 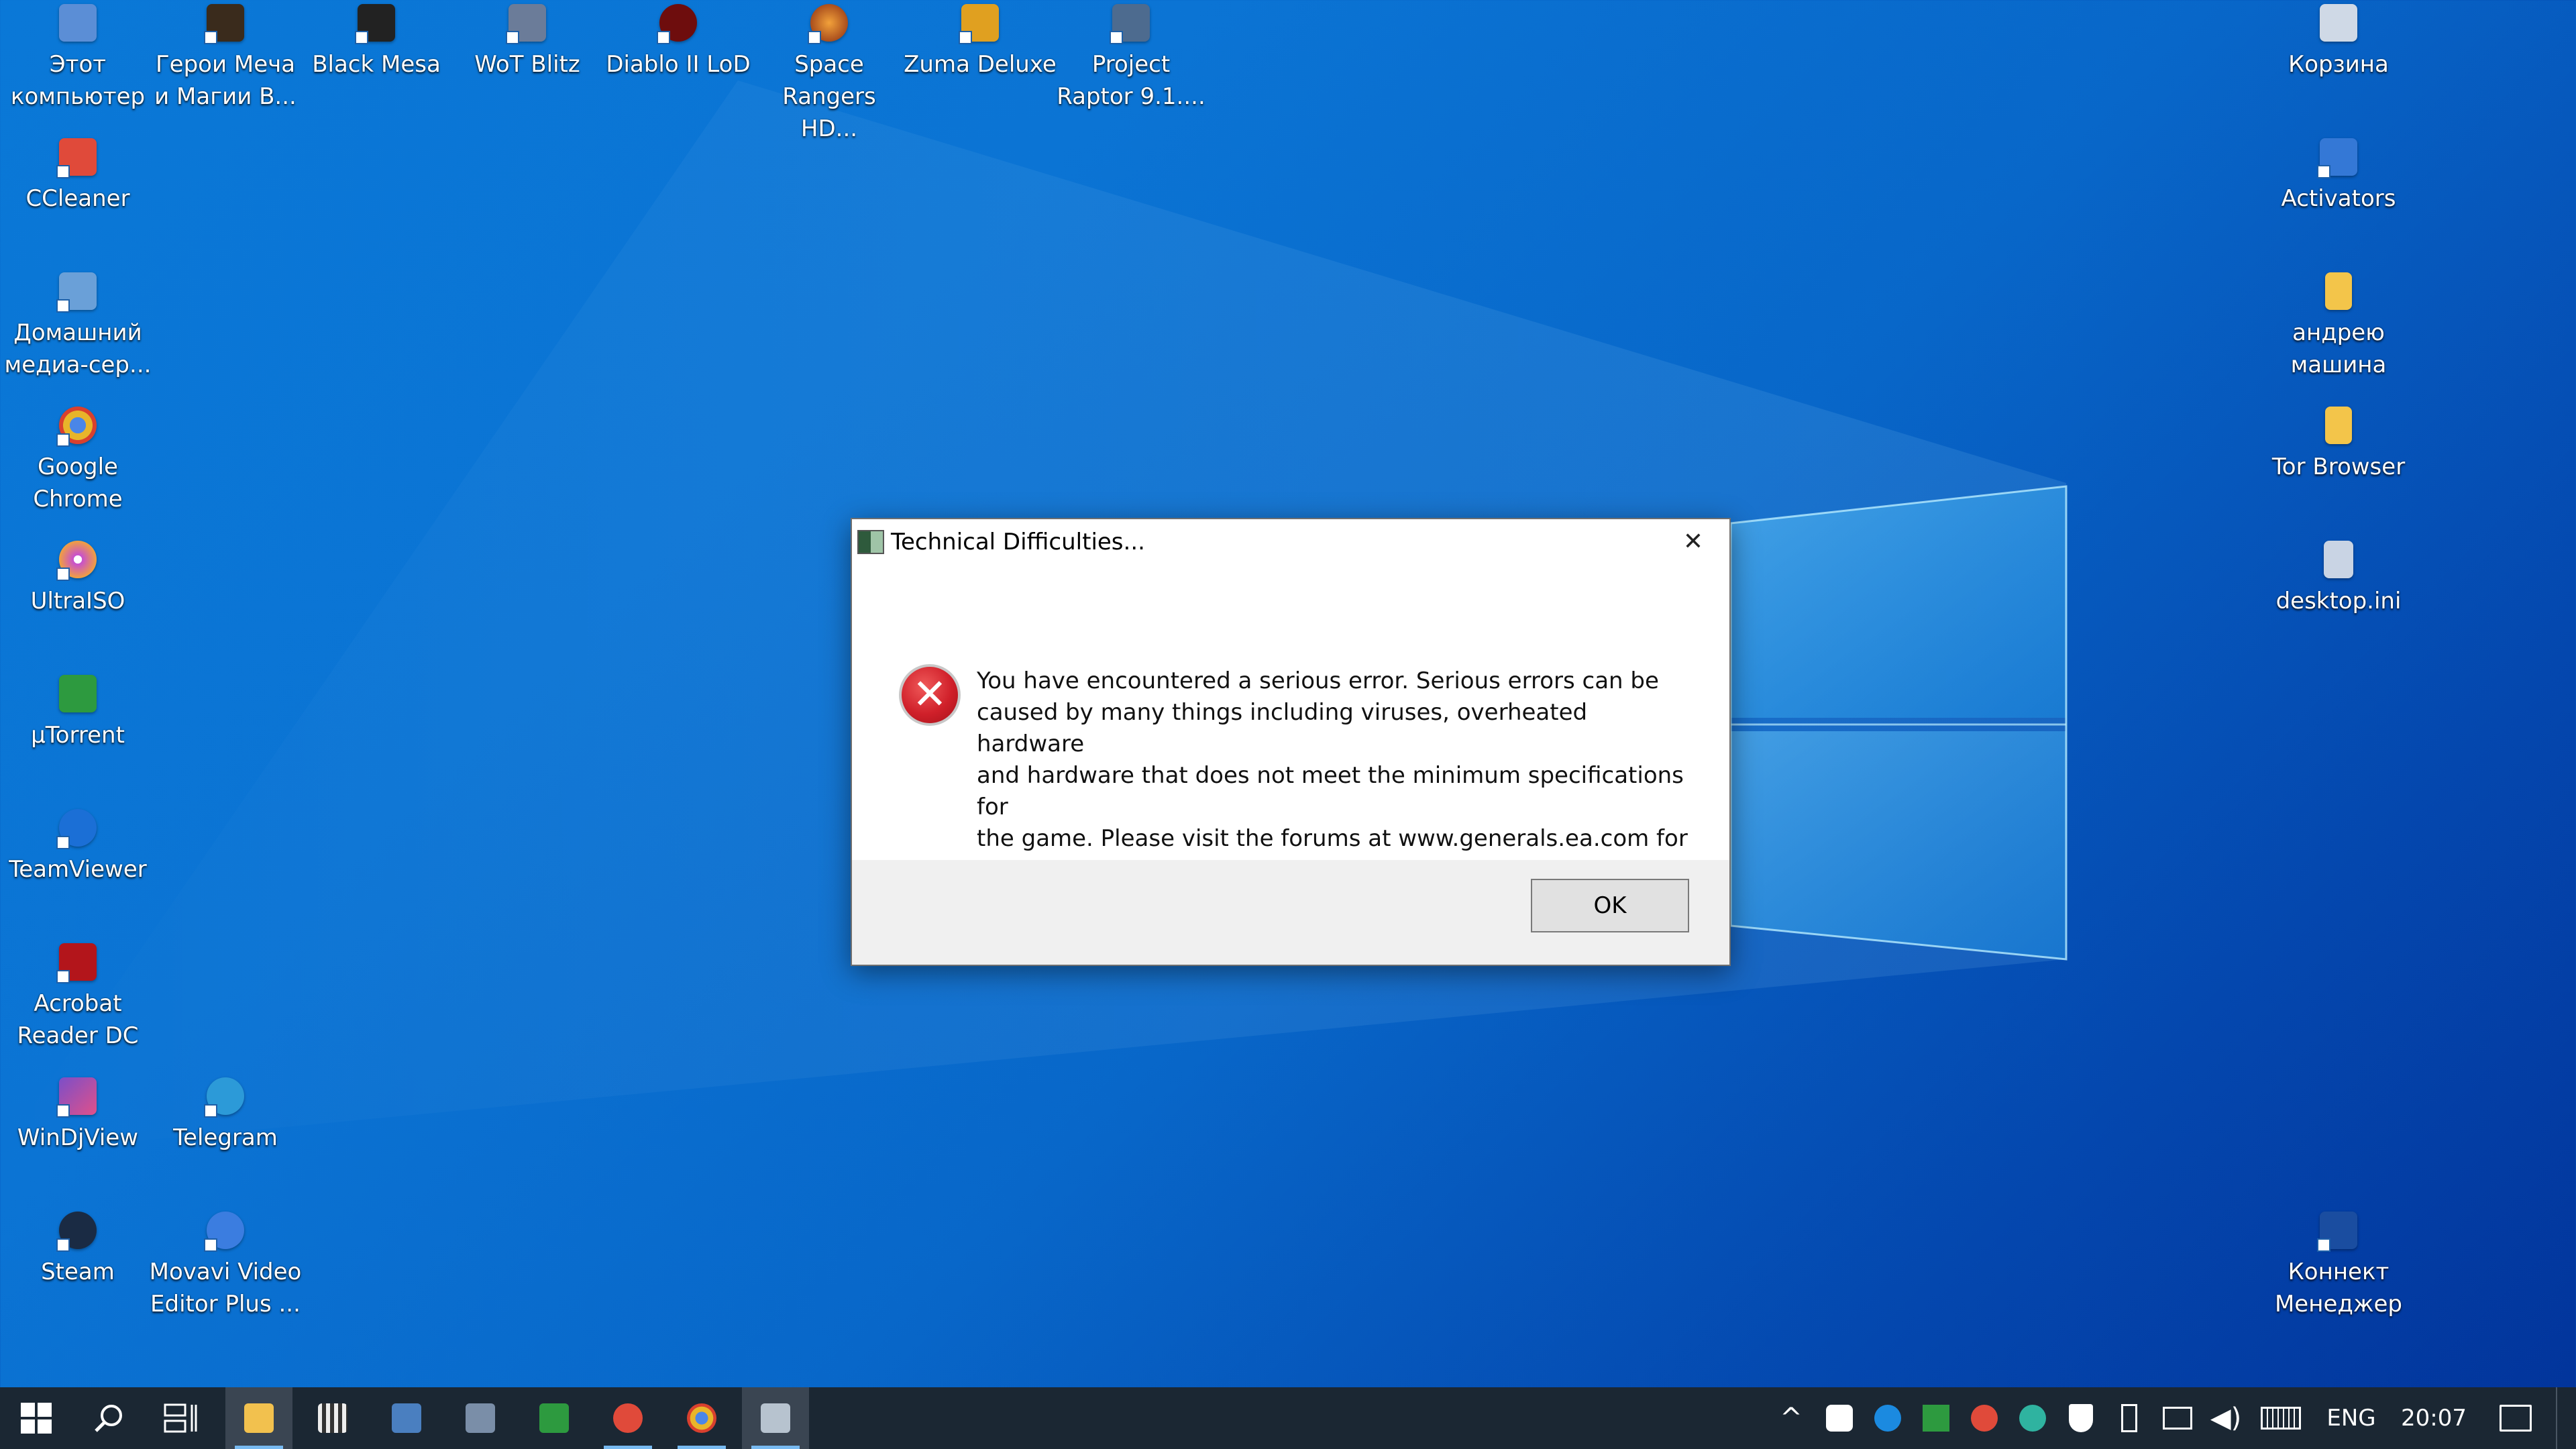 I want to click on disc-icon, so click(x=76, y=561).